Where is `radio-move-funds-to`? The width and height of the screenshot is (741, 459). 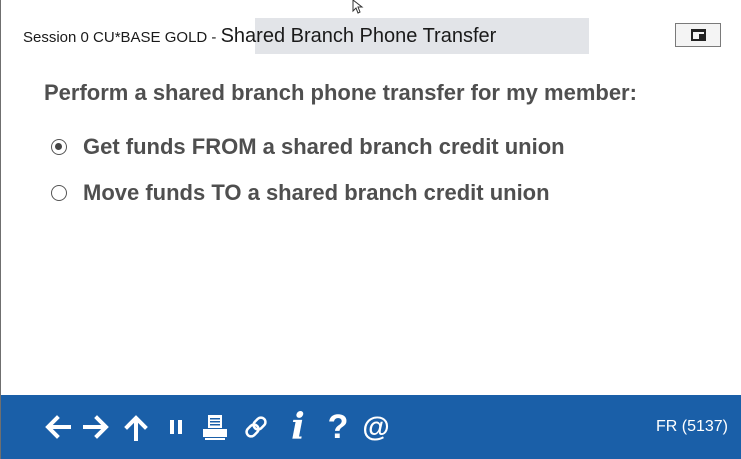
radio-move-funds-to is located at coordinates (59, 193).